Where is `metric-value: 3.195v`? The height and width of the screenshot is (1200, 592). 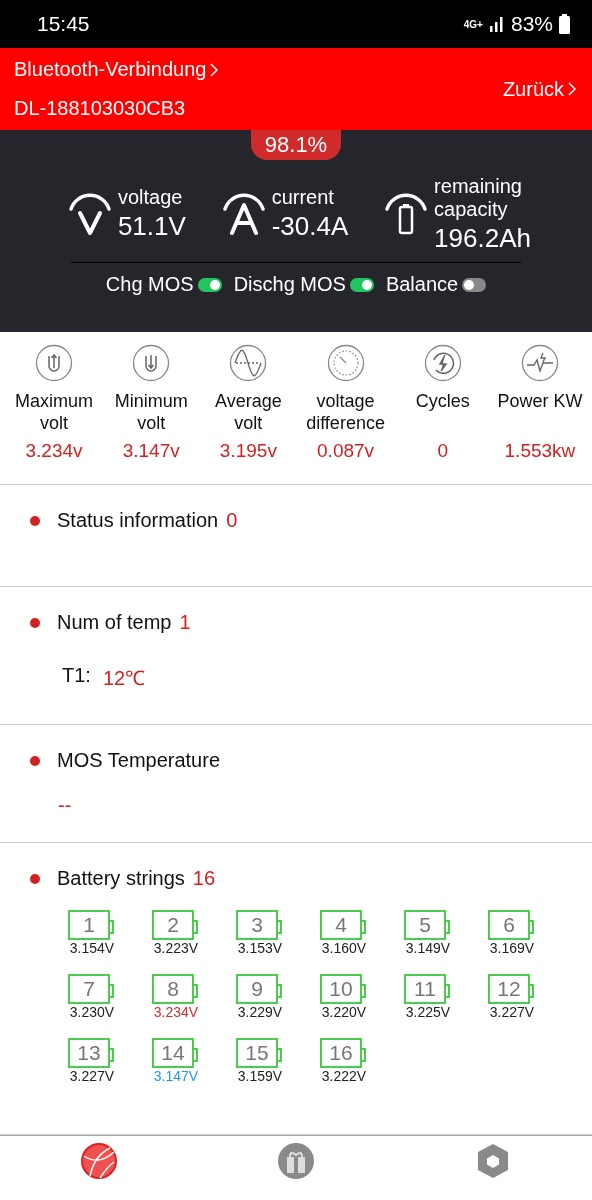 metric-value: 3.195v is located at coordinates (248, 451).